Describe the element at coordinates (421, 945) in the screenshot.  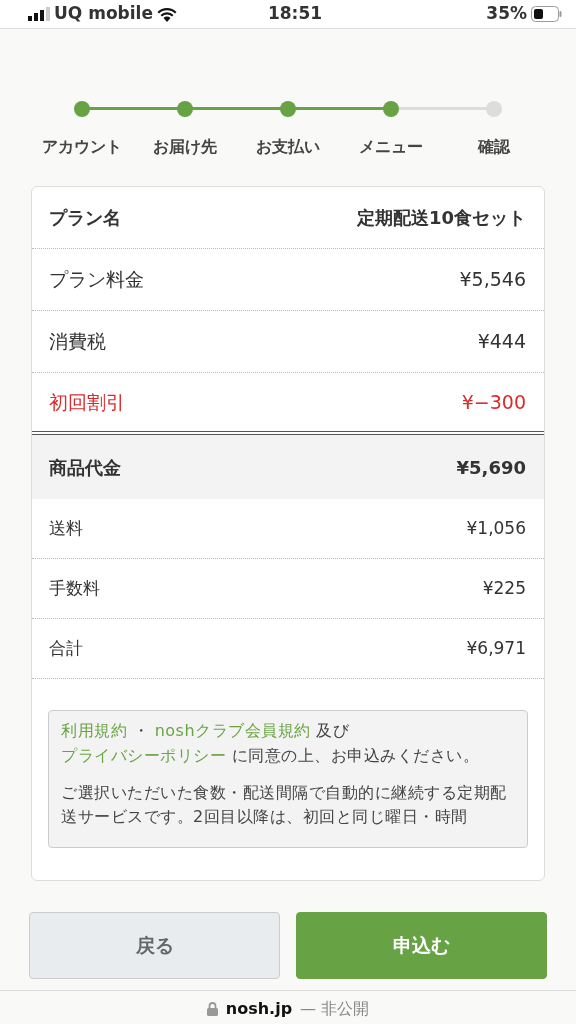
I see `submit-button: 申込む` at that location.